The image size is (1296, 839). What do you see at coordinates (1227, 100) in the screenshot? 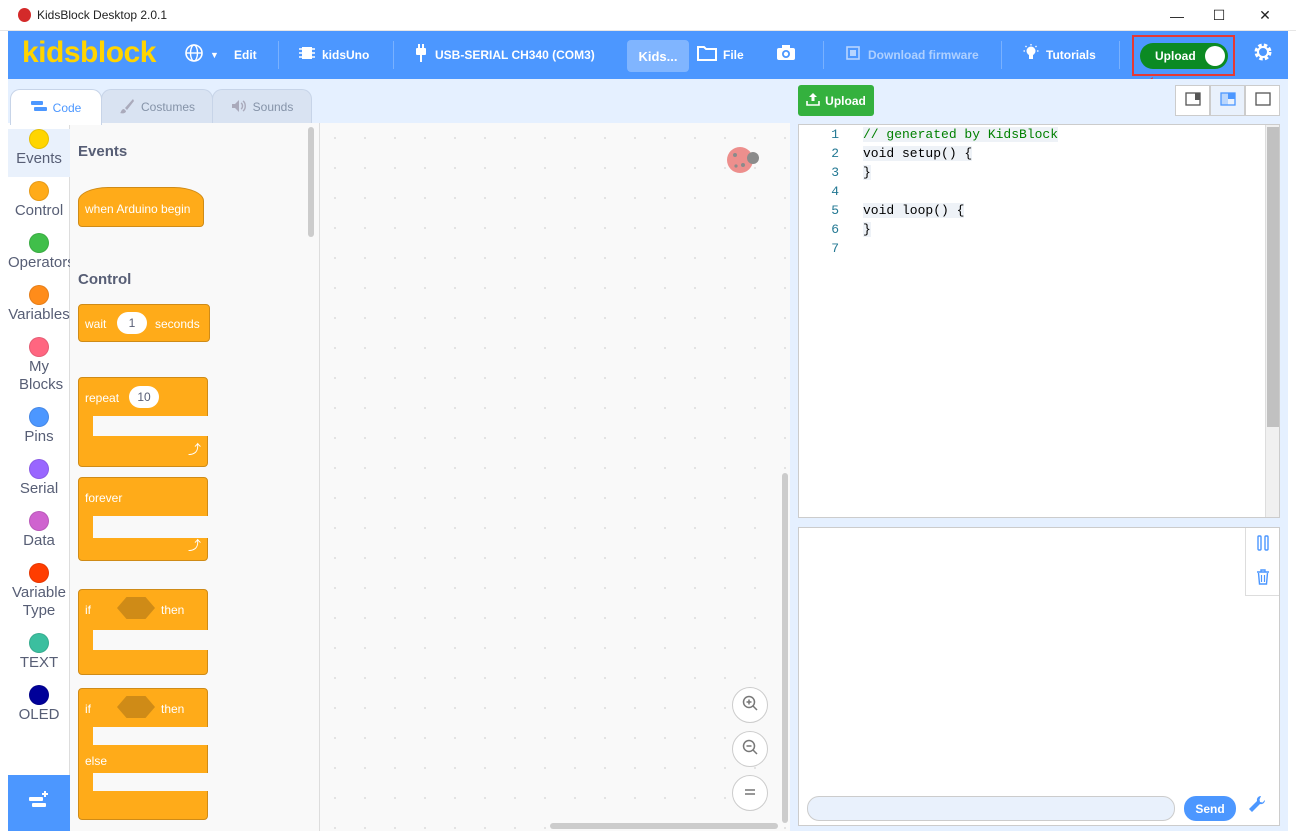
I see `layout-split-button` at bounding box center [1227, 100].